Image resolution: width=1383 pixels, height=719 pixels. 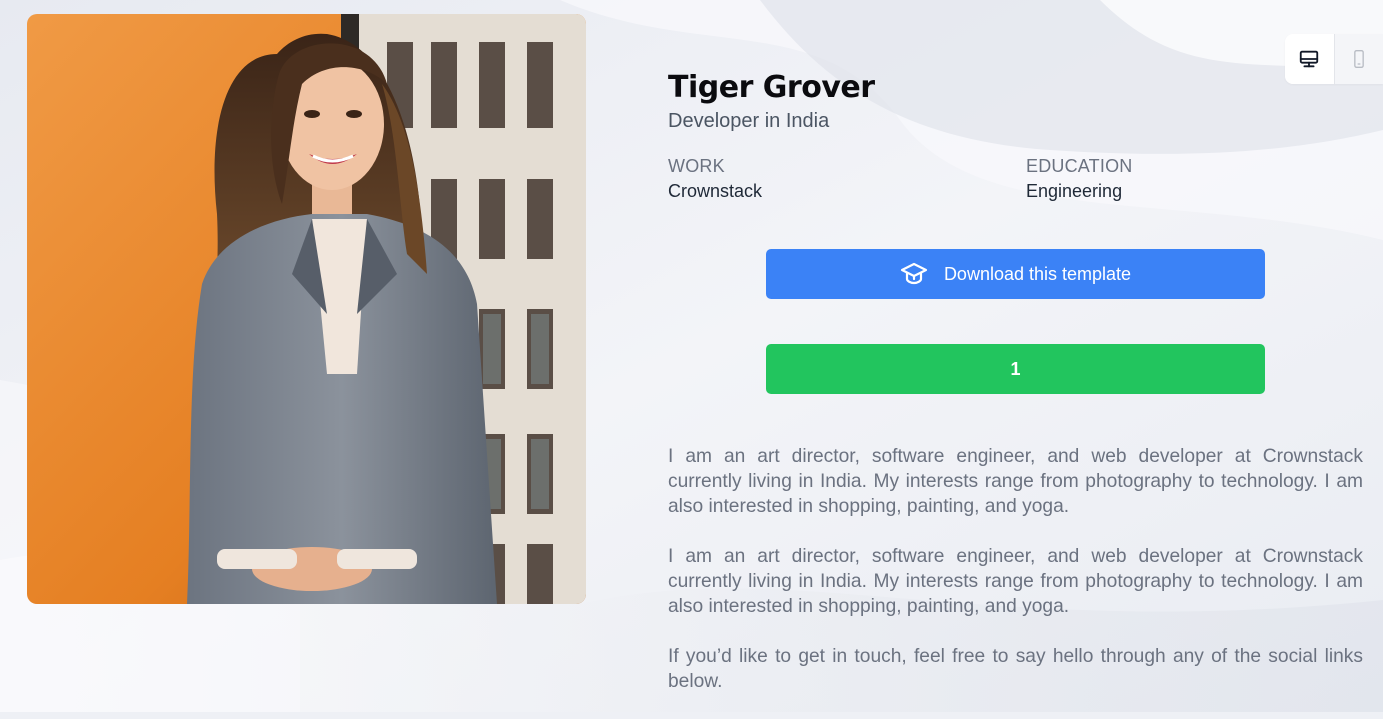 What do you see at coordinates (1037, 274) in the screenshot?
I see `download-template-label: Download this template` at bounding box center [1037, 274].